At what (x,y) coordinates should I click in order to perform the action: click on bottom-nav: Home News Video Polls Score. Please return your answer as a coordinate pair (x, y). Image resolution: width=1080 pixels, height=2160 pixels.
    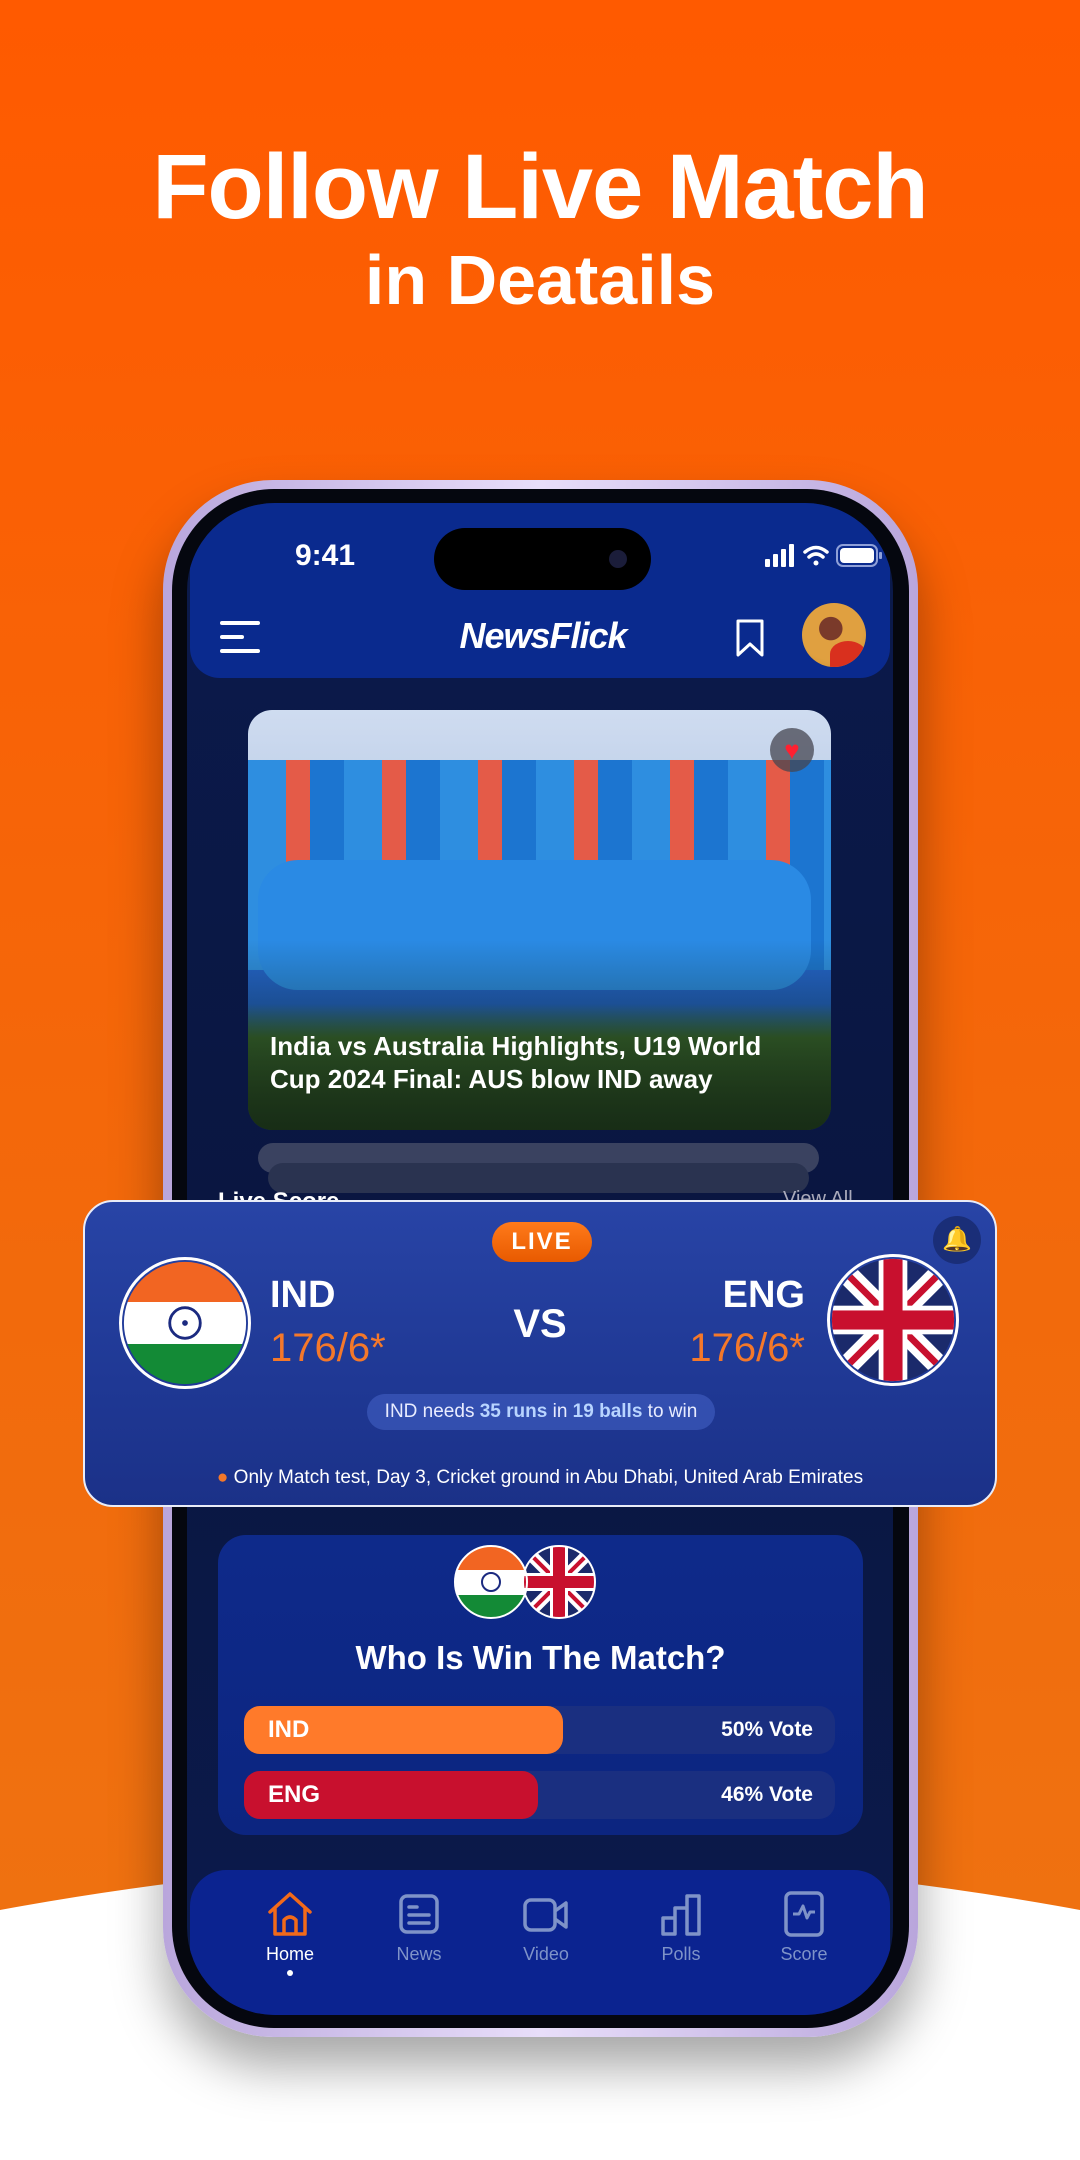
    Looking at the image, I should click on (540, 1942).